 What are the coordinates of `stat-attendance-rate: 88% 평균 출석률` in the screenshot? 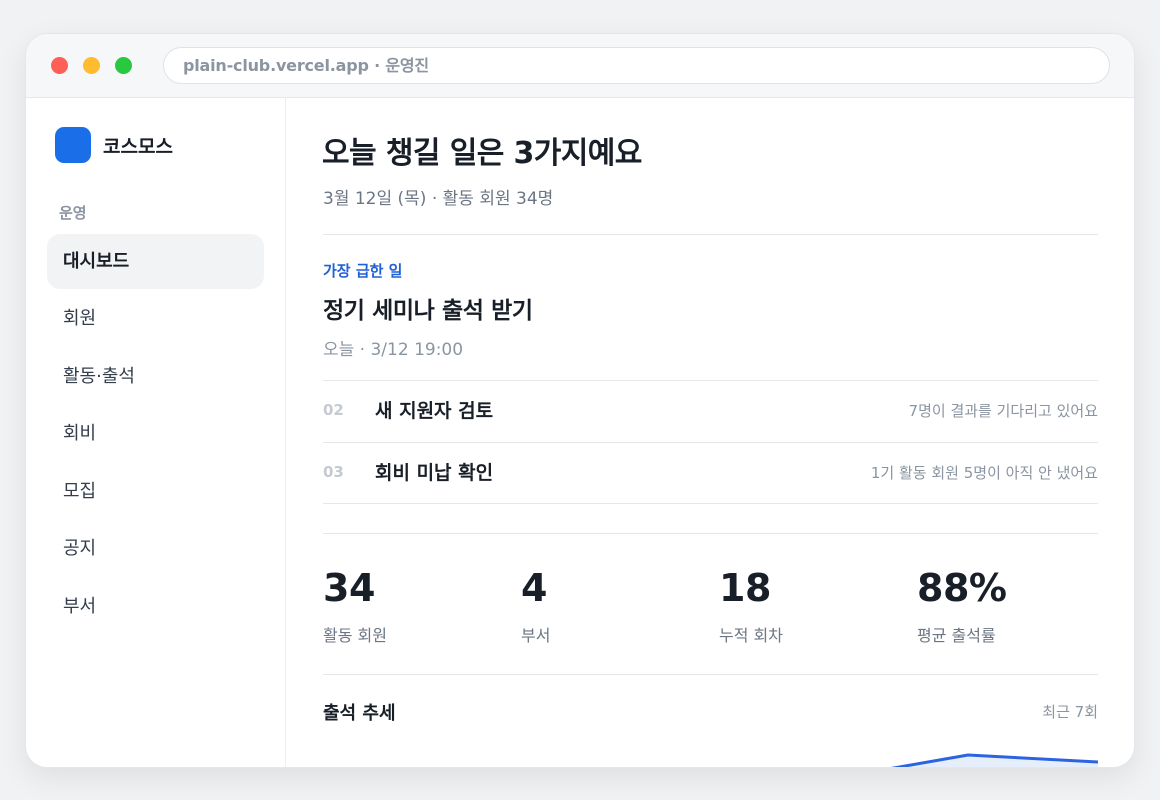 It's located at (962, 606).